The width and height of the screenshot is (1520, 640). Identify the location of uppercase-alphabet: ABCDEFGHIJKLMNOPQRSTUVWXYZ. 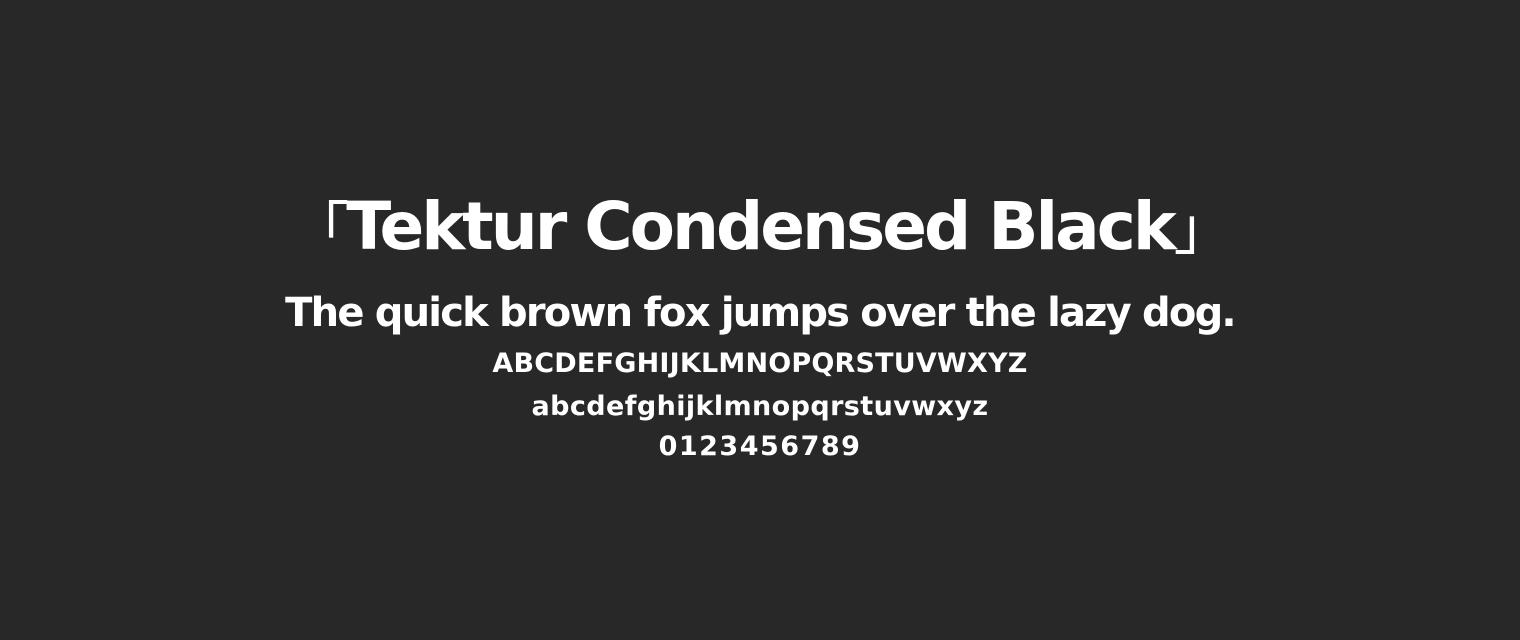
(760, 363).